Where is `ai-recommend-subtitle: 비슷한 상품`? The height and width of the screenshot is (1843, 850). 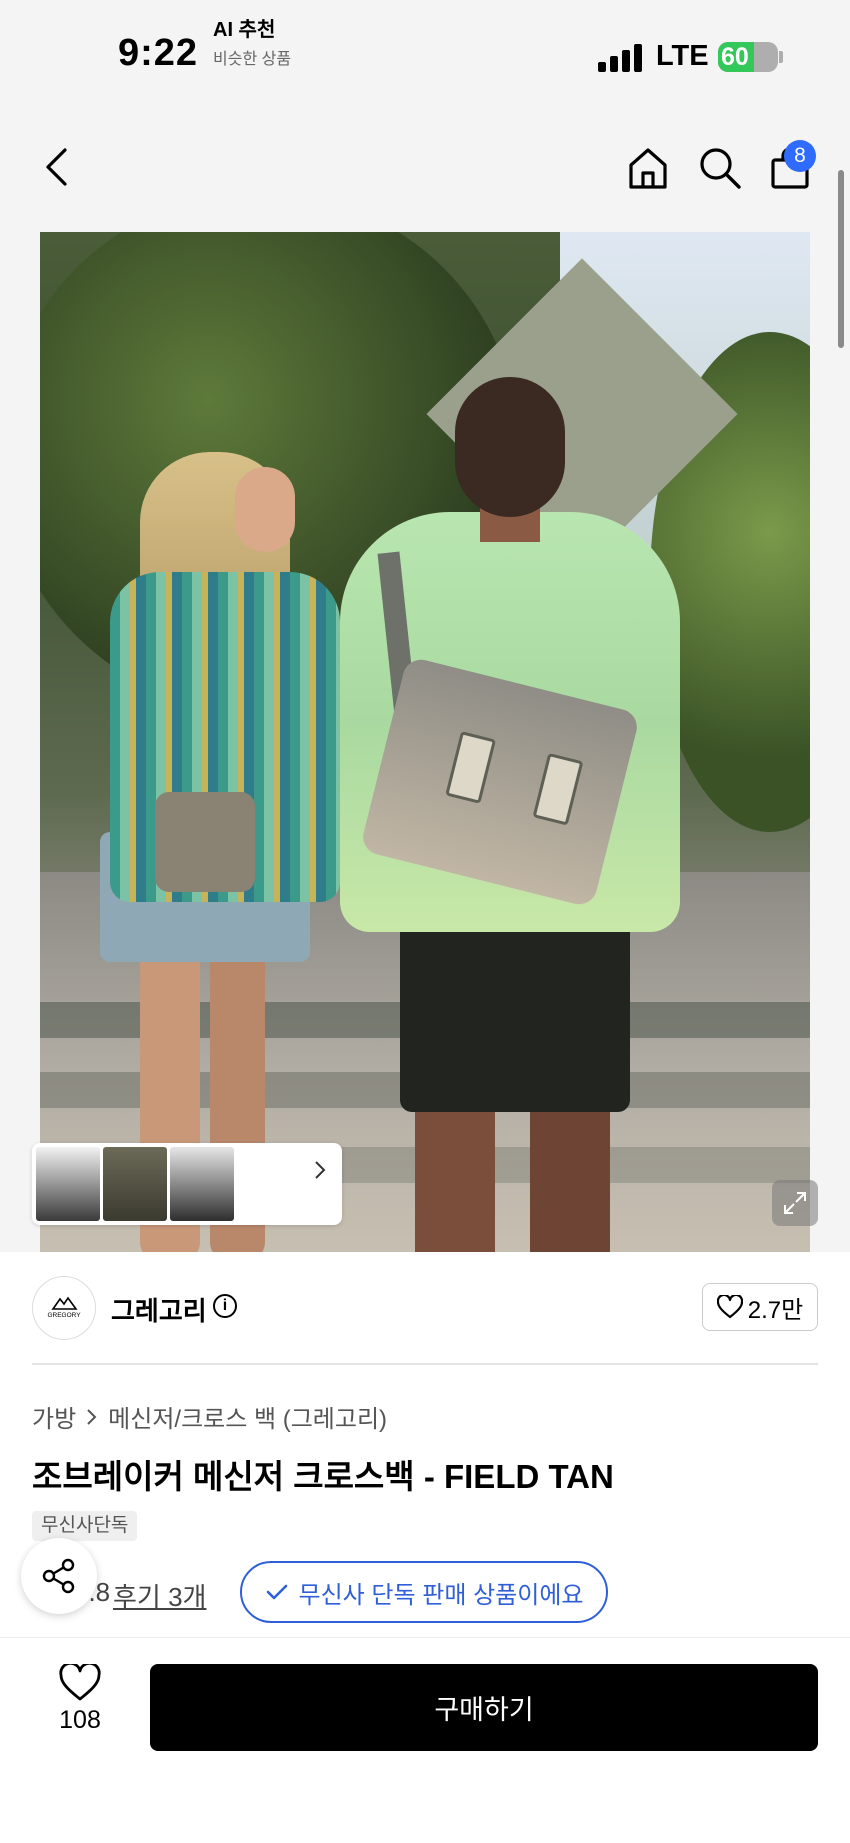 ai-recommend-subtitle: 비슷한 상품 is located at coordinates (252, 59).